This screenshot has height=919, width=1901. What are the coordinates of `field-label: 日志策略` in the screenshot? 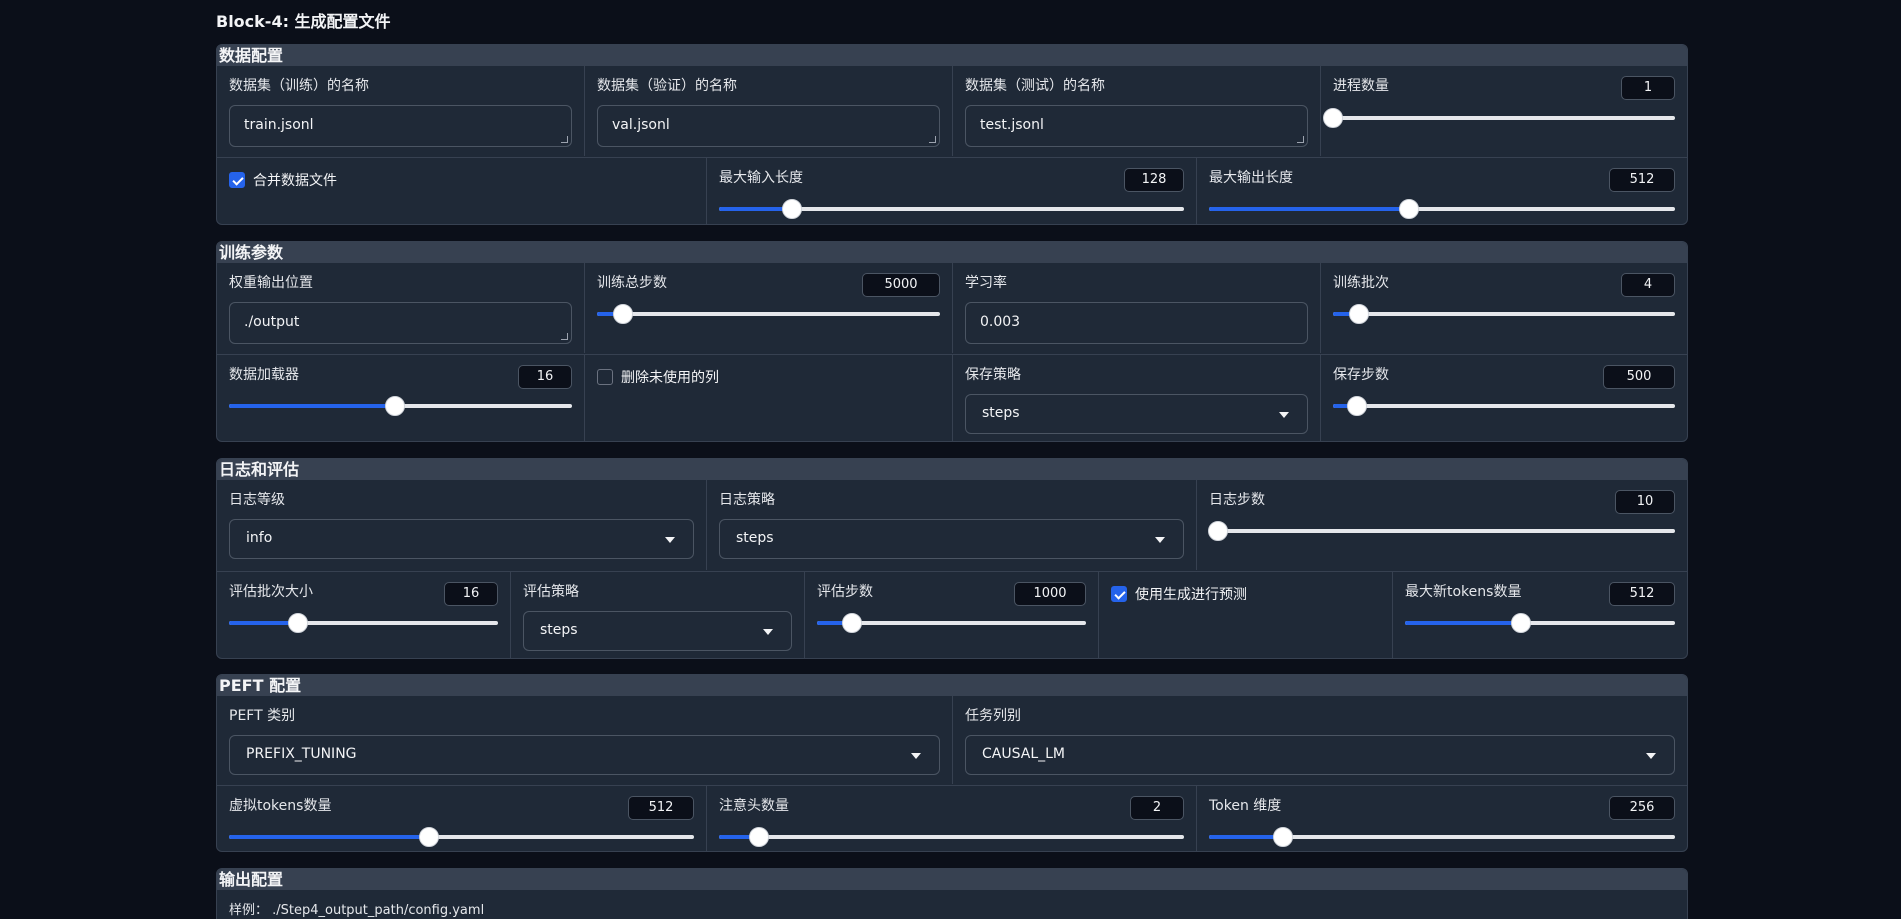 It's located at (747, 500).